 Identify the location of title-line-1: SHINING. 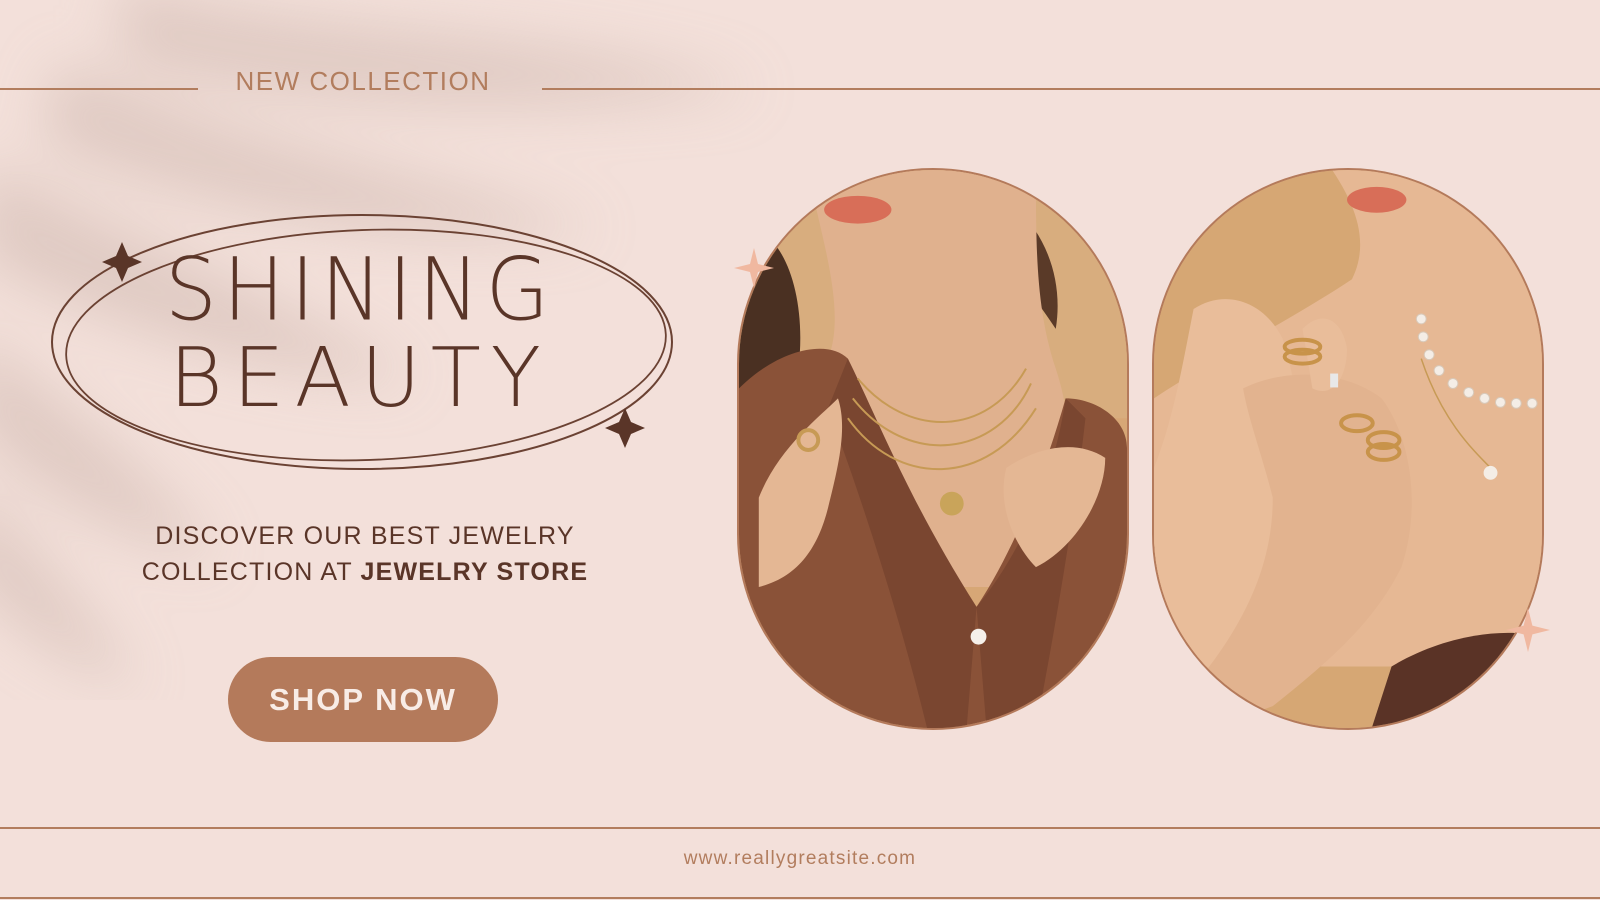
(360, 290).